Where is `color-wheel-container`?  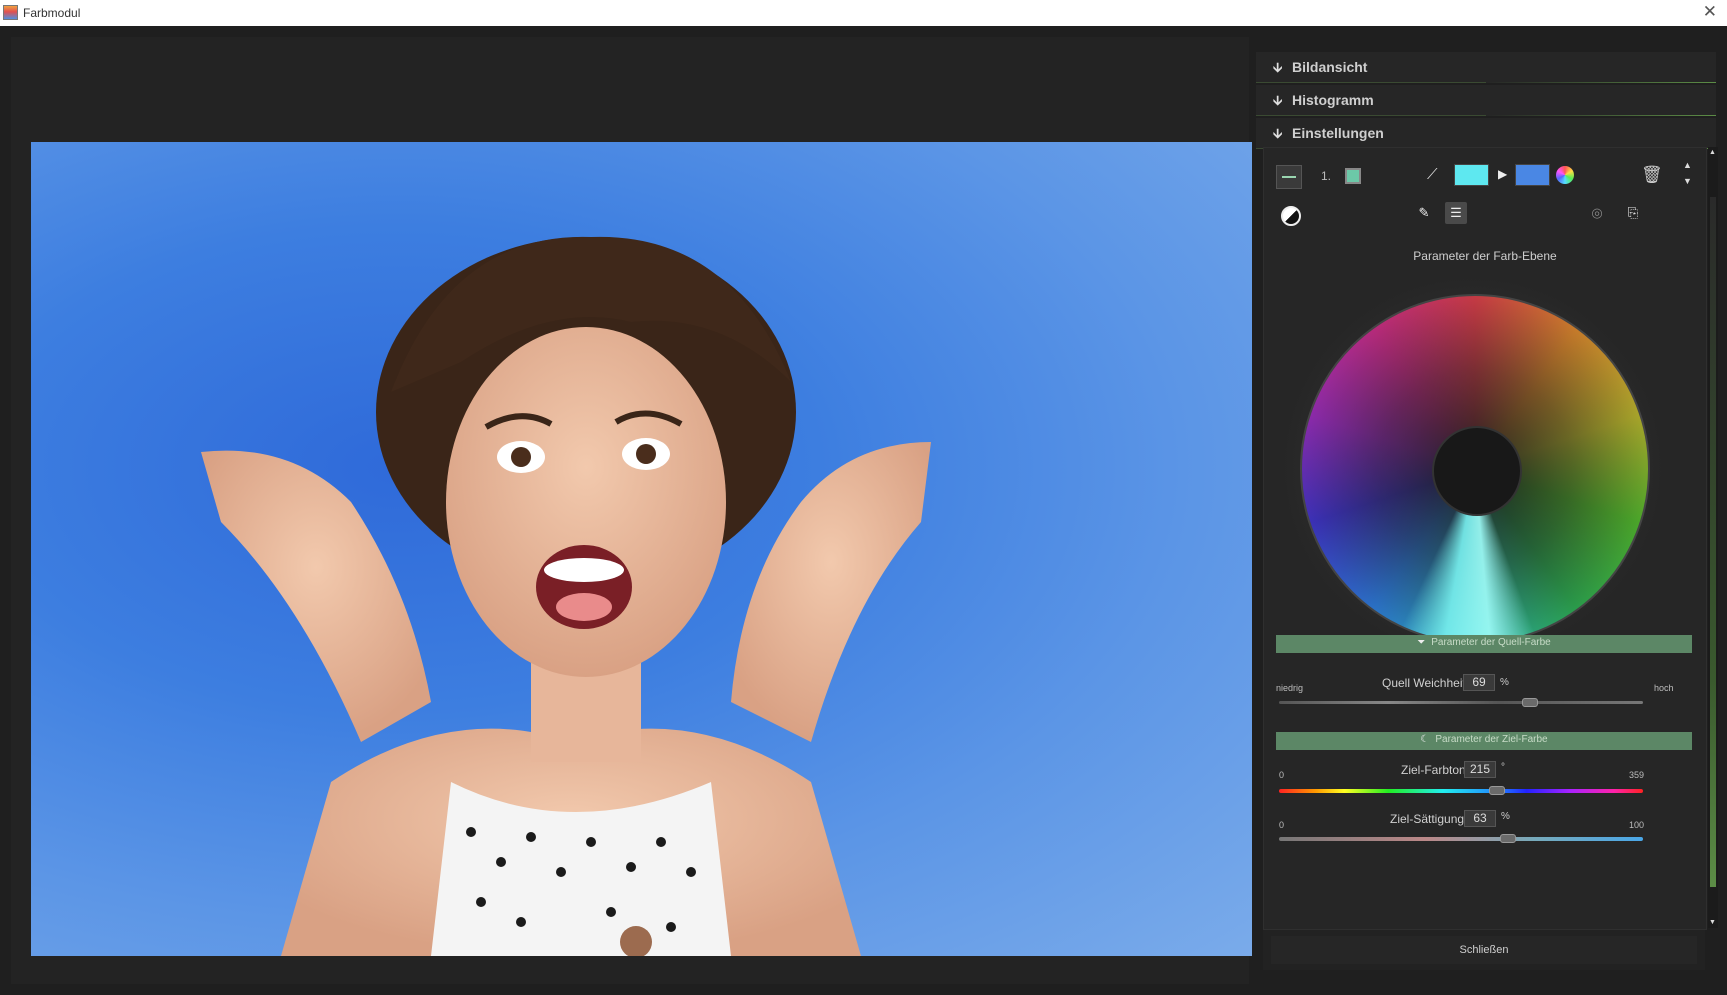
color-wheel-container is located at coordinates (1473, 467).